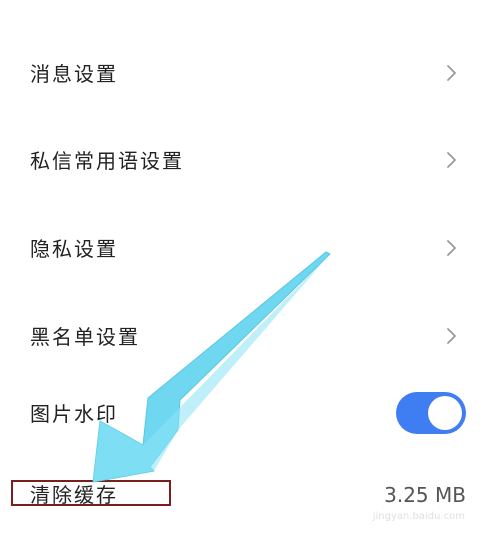 The image size is (493, 540). What do you see at coordinates (85, 337) in the screenshot?
I see `settings-row-label: 黑名单设置` at bounding box center [85, 337].